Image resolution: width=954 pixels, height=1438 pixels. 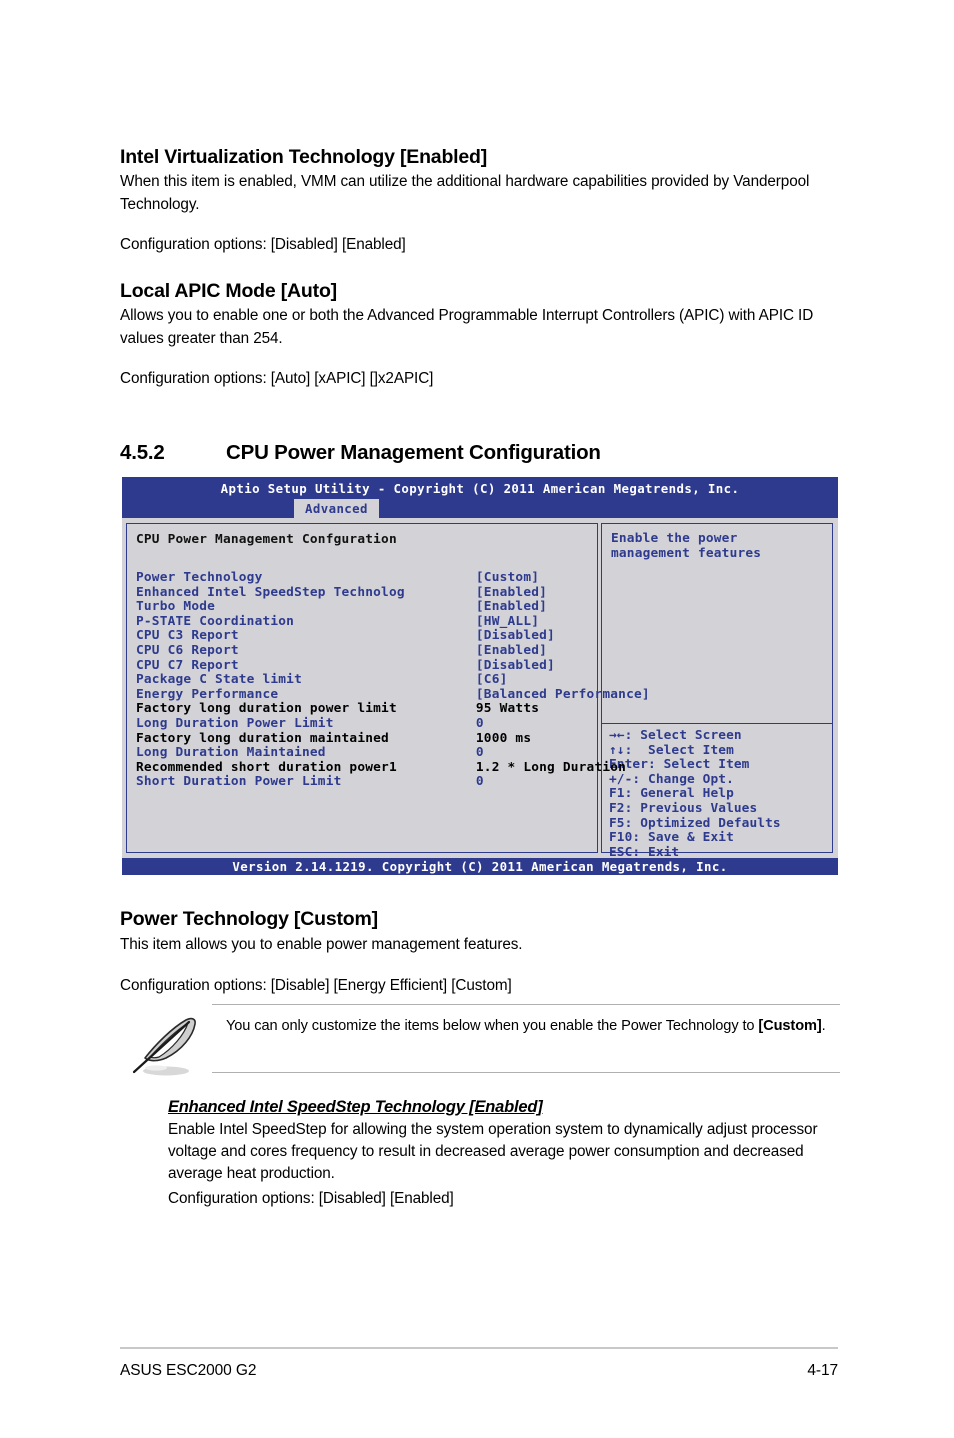 I want to click on section-number-heading: 4.5.2 CPU Power Management Configuration, so click(x=480, y=453).